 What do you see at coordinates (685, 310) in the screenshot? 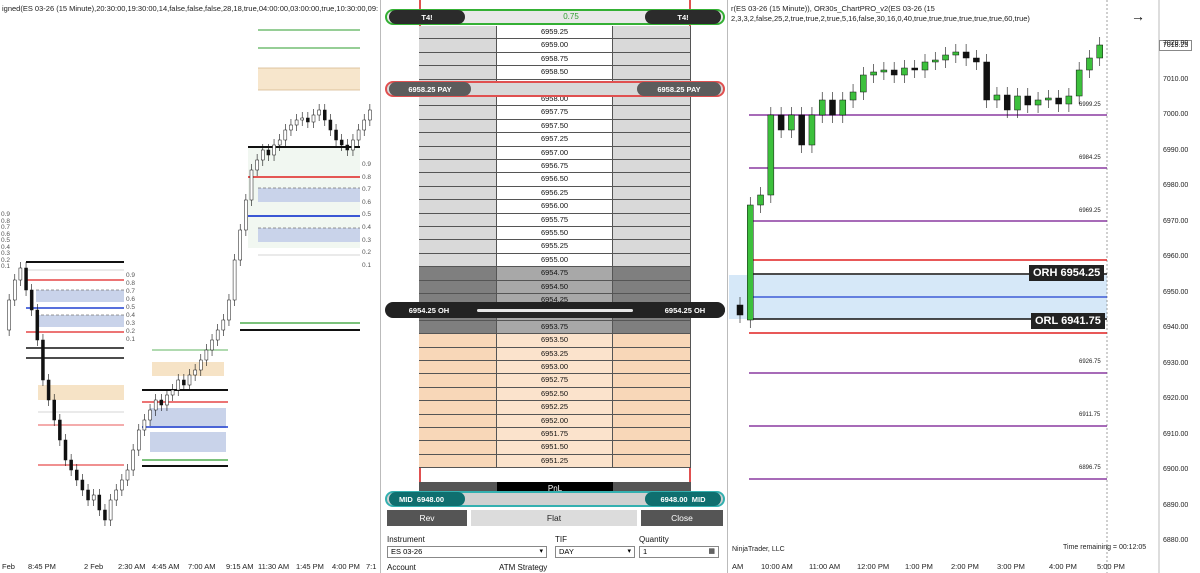
I see `oh-right-pill: 6954.25 OH` at bounding box center [685, 310].